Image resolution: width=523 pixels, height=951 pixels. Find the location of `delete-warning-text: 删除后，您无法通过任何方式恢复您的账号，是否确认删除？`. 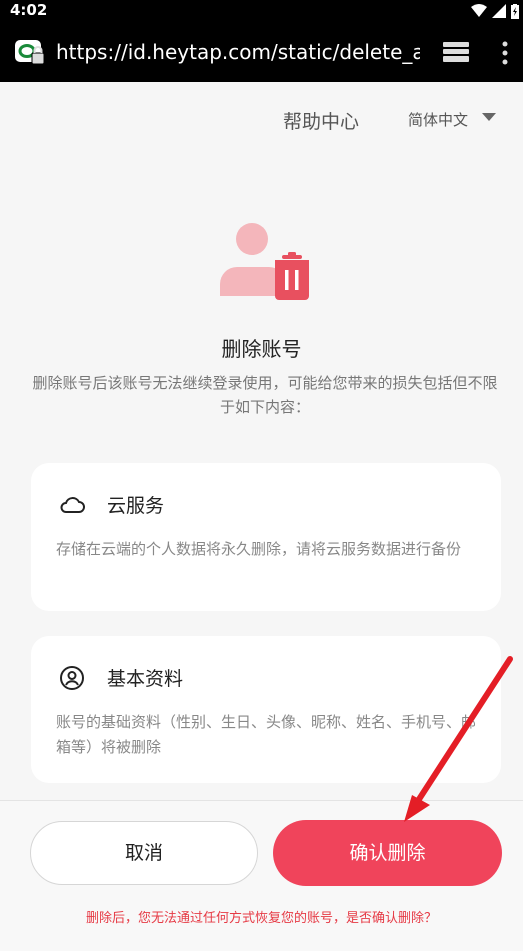

delete-warning-text: 删除后，您无法通过任何方式恢复您的账号，是否确认删除？ is located at coordinates (261, 918).